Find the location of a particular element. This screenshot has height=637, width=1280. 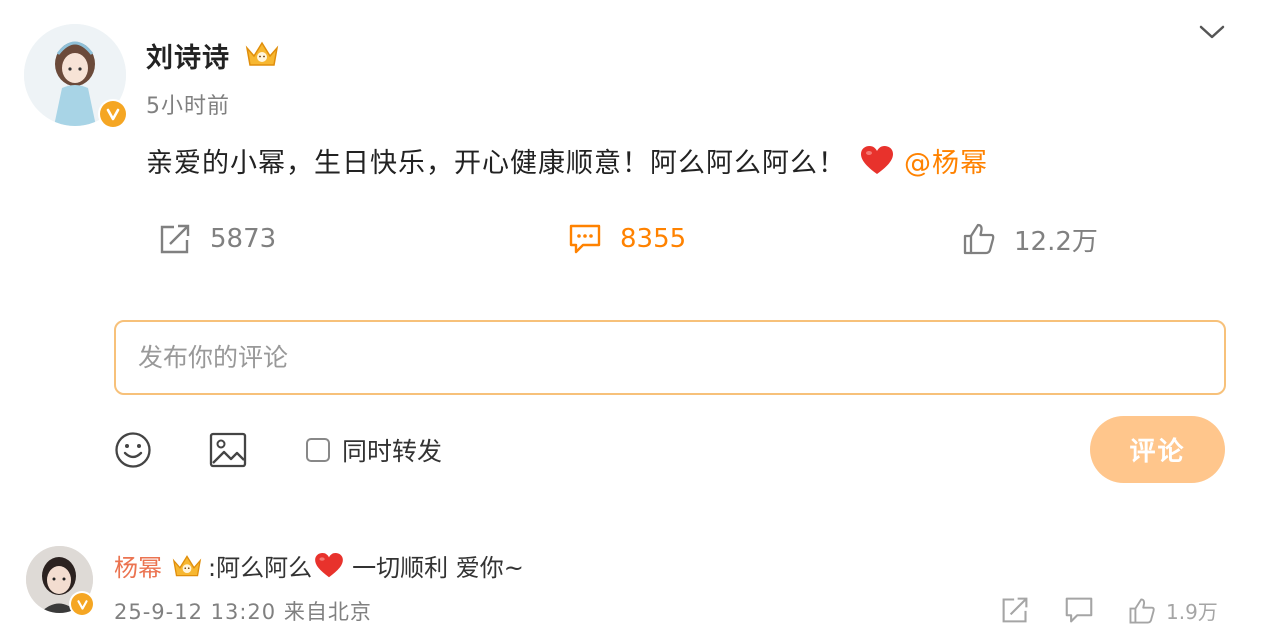

like-icon is located at coordinates (979, 239).